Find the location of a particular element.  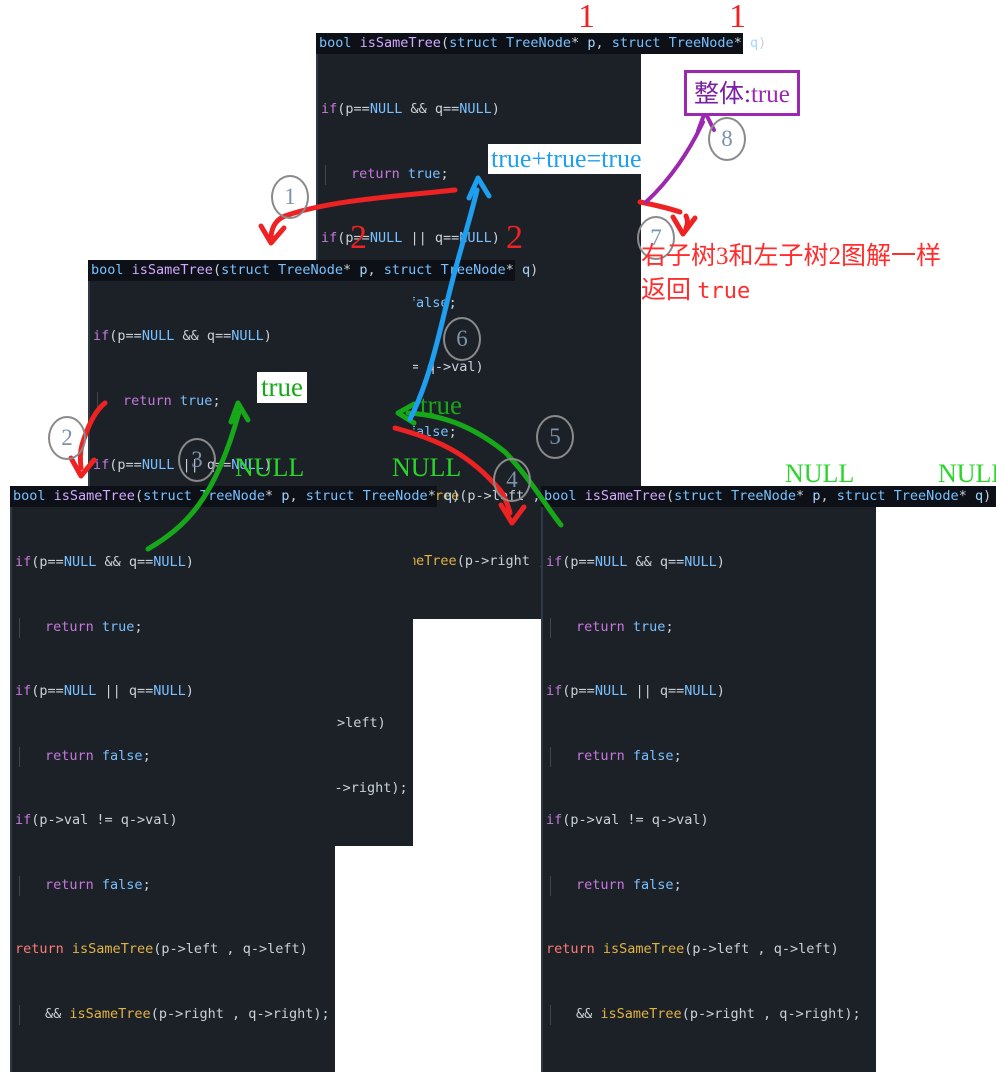

chinese-note-line2-prefix: 返回 is located at coordinates (669, 290).